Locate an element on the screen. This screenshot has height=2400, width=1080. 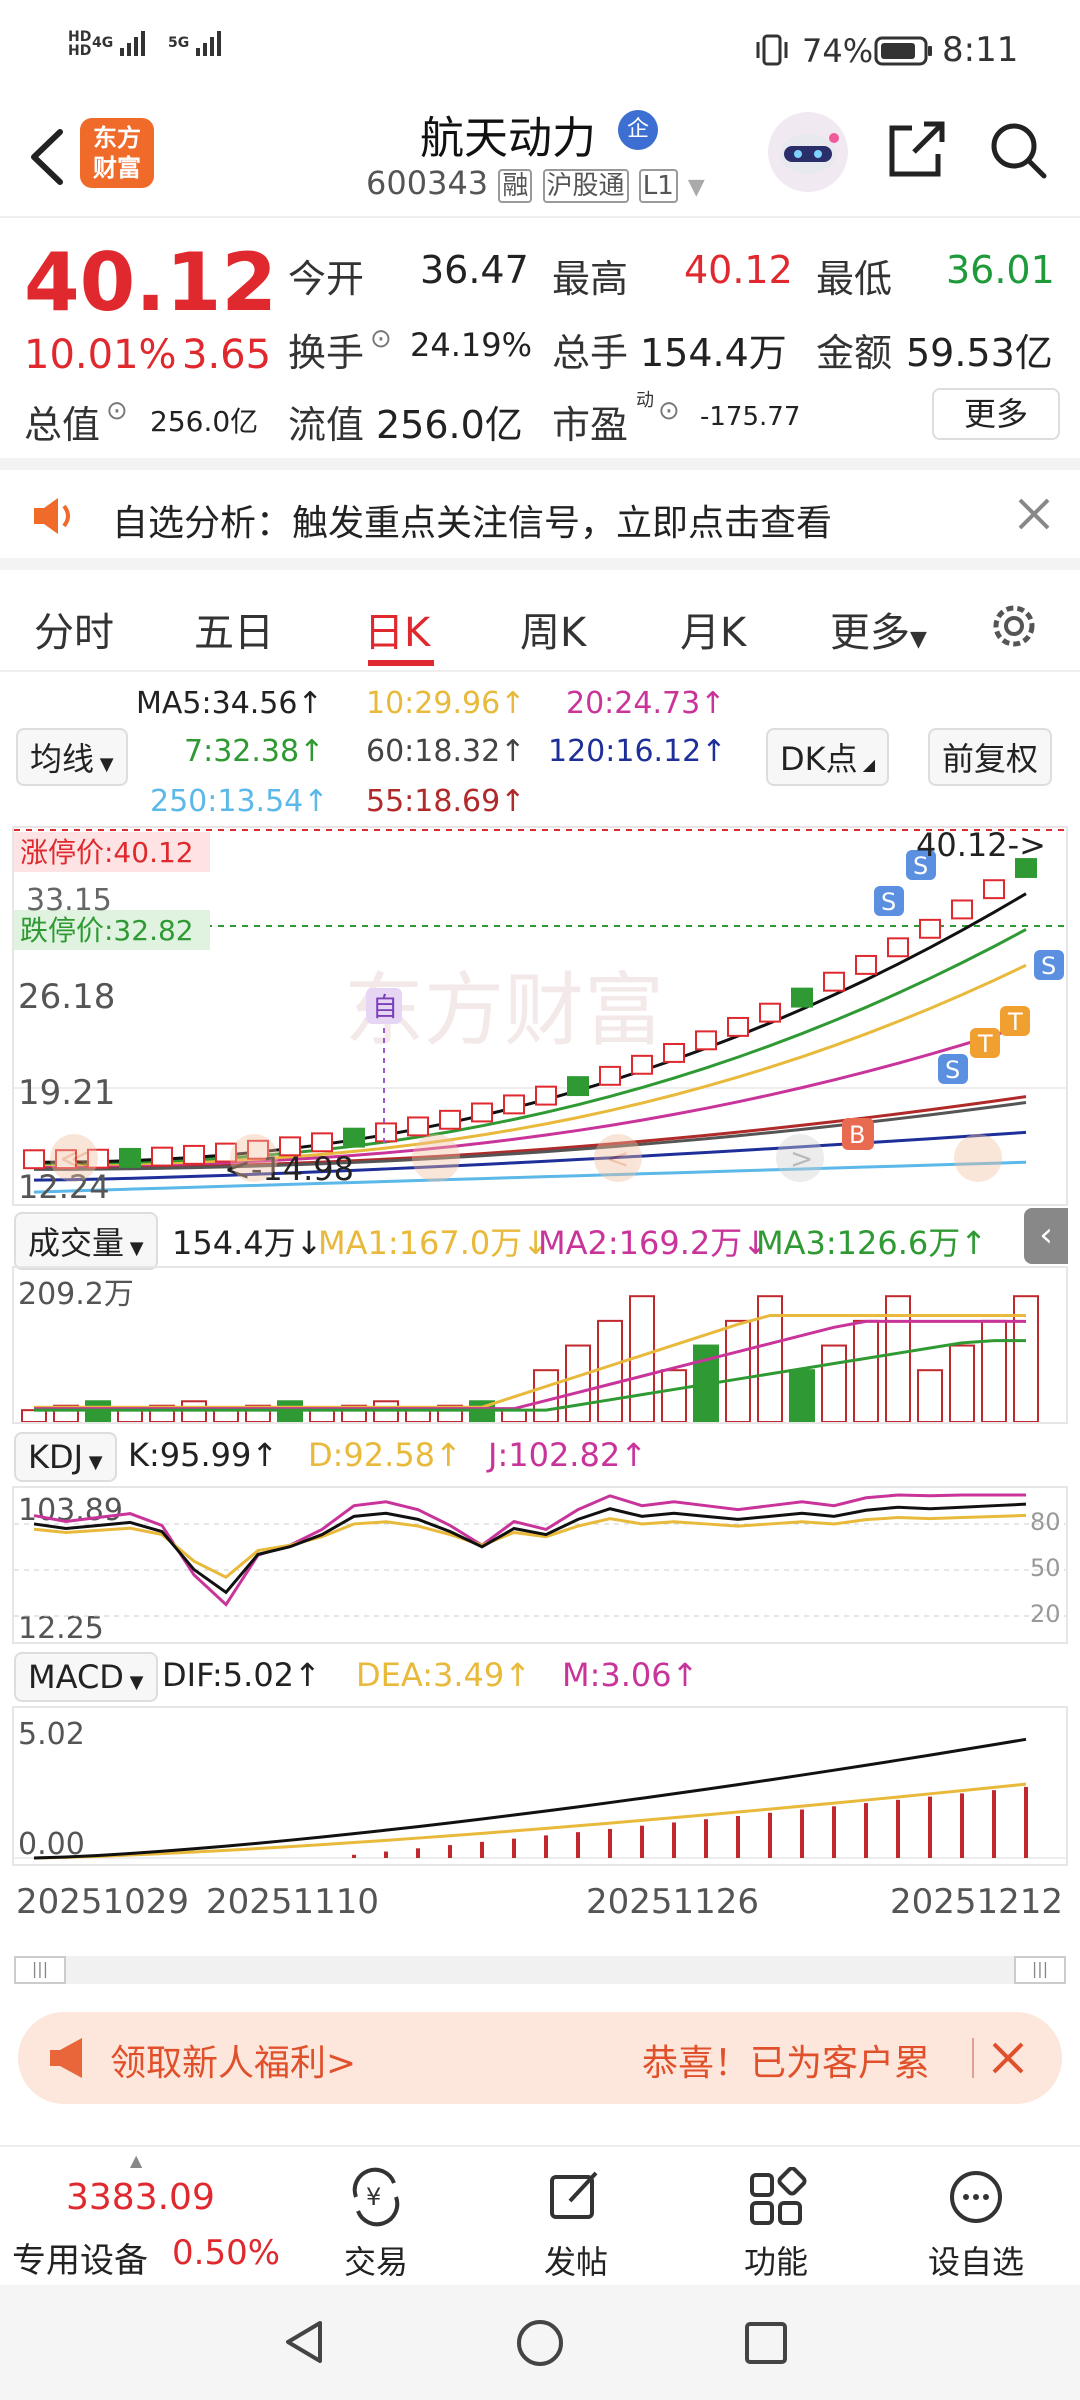
notice-bar: 自选分析：触发重点关注信号，立即点击查看 is located at coordinates (540, 520).